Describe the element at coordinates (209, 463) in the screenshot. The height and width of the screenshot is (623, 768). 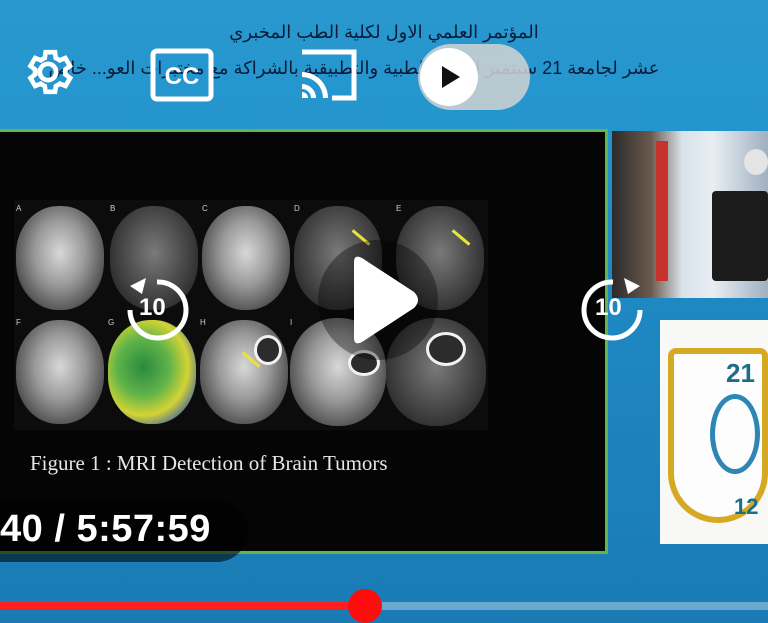
I see `figure-caption: Figure 1 : MRI Detection of Brain Tumors` at that location.